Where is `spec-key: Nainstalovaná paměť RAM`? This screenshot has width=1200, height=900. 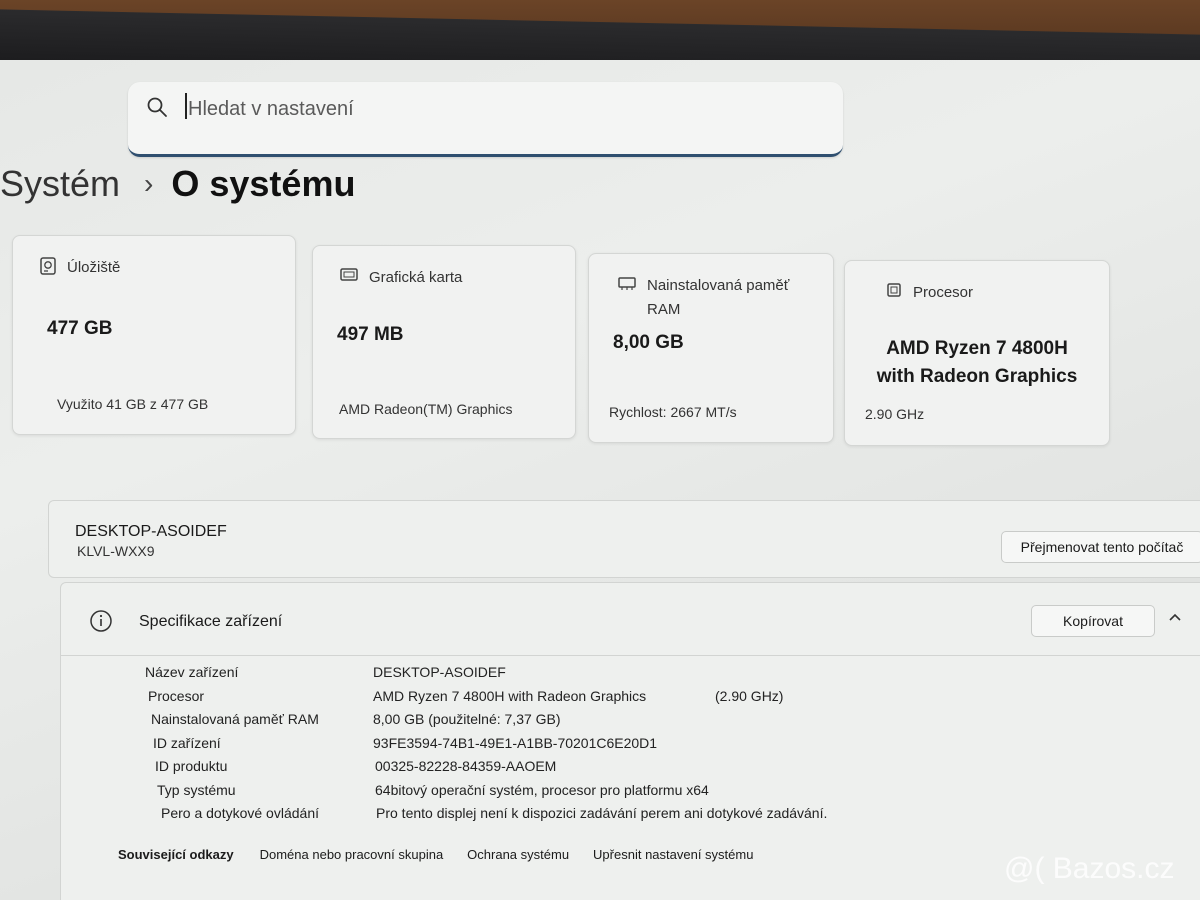 spec-key: Nainstalovaná paměť RAM is located at coordinates (235, 719).